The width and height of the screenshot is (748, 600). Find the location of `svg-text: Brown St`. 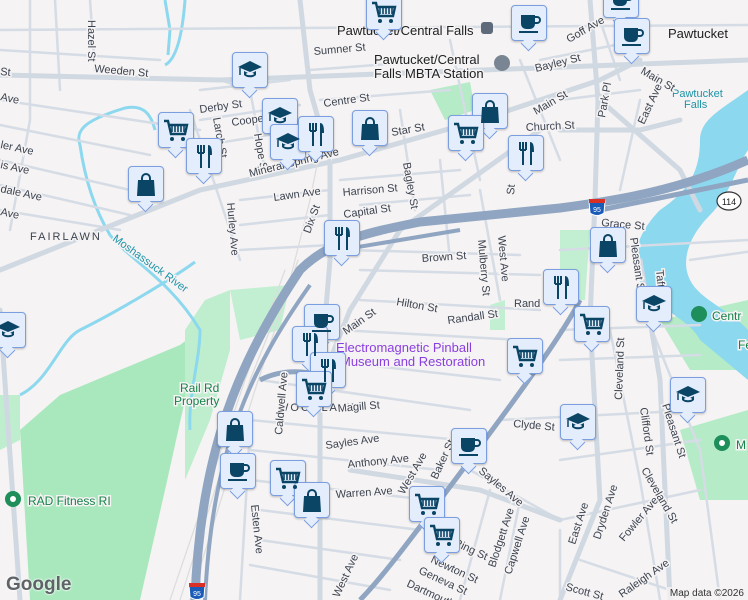

svg-text: Brown St is located at coordinates (443, 257).